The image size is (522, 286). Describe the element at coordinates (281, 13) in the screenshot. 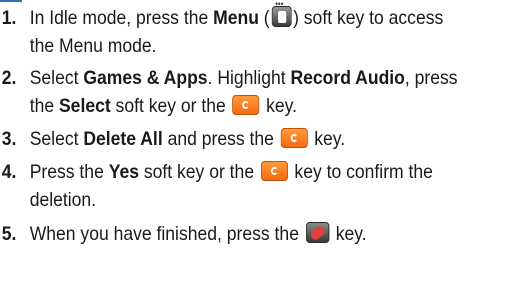

I see `menu-soft-key-icon: •••` at that location.